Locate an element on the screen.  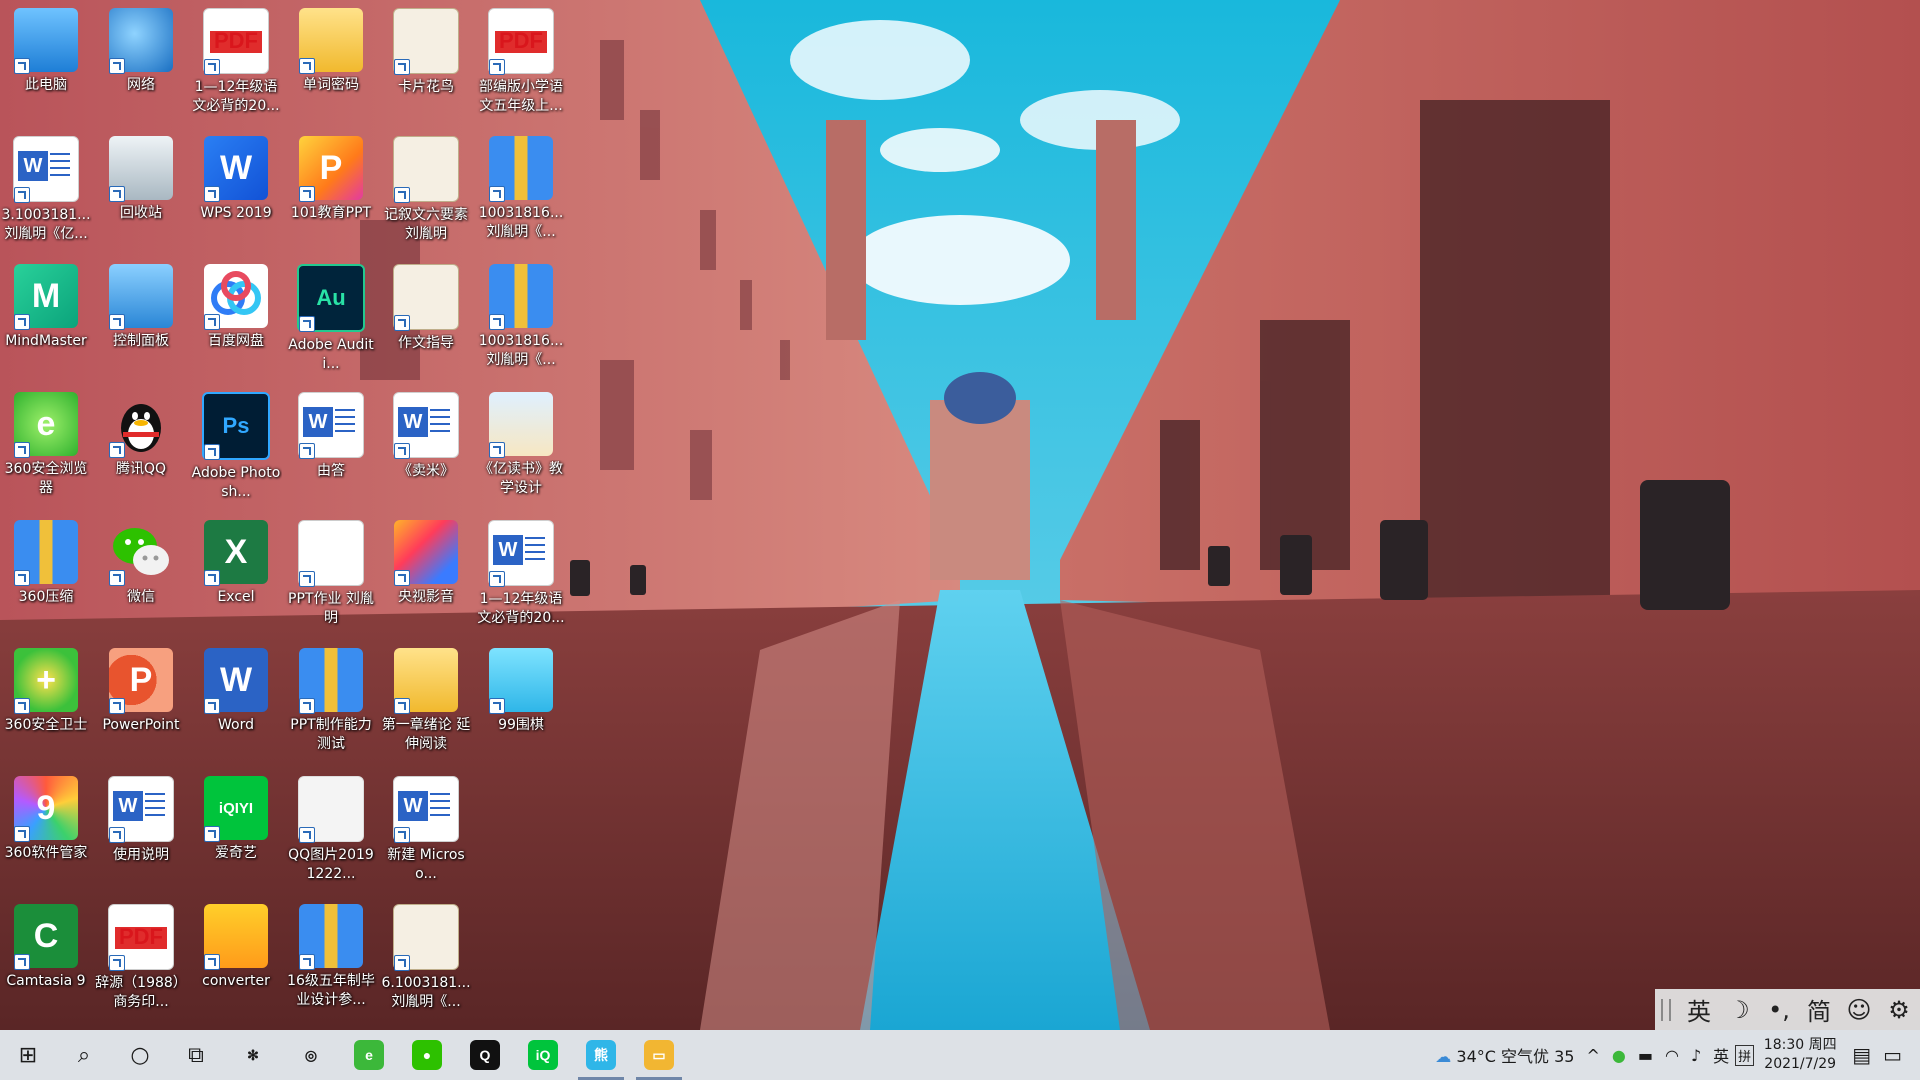
iqiyi-app-icon: iQIYI is located at coordinates (236, 809).